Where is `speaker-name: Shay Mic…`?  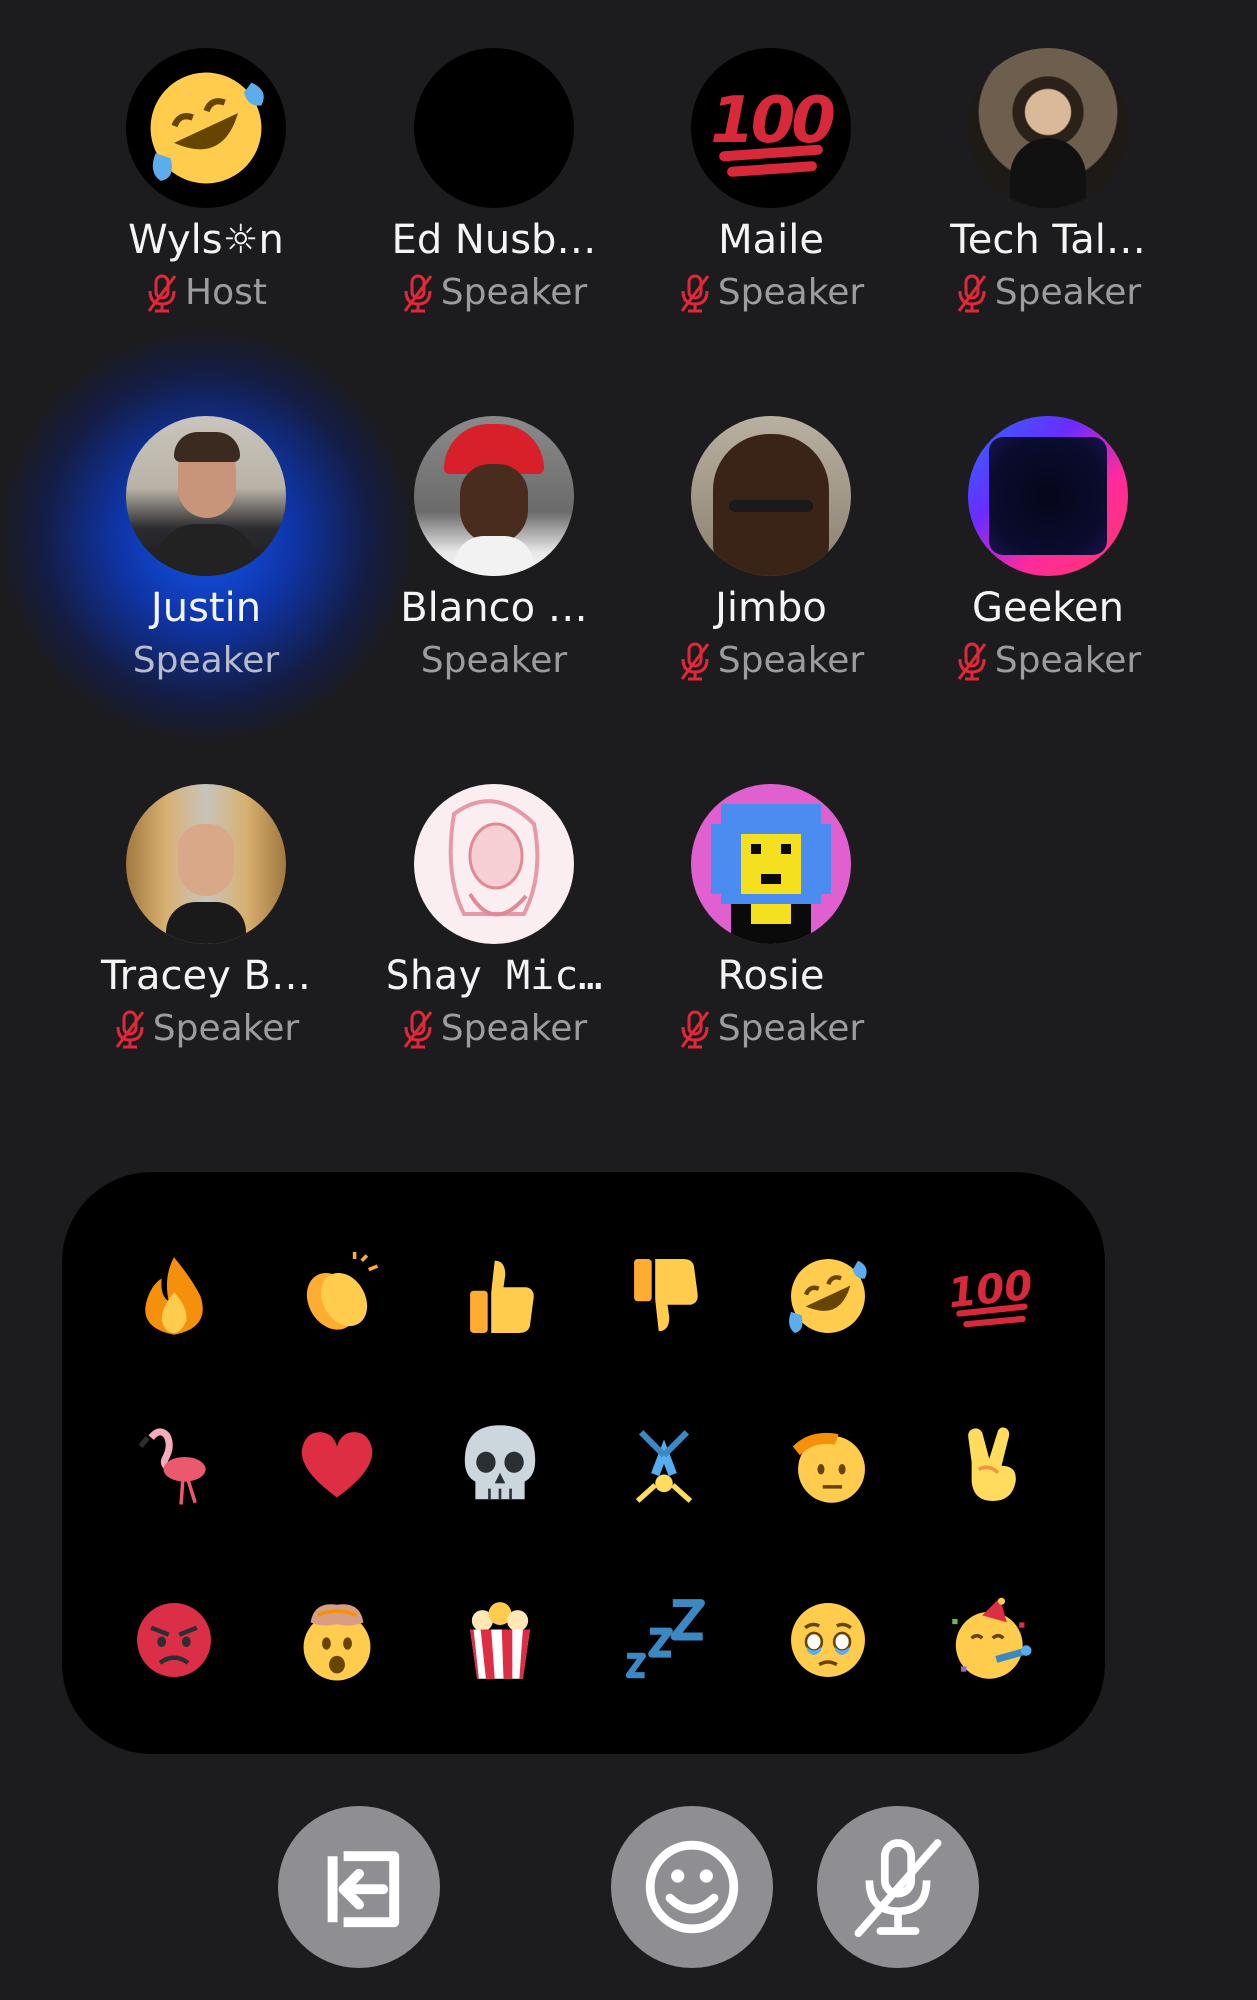
speaker-name: Shay Mic… is located at coordinates (494, 976).